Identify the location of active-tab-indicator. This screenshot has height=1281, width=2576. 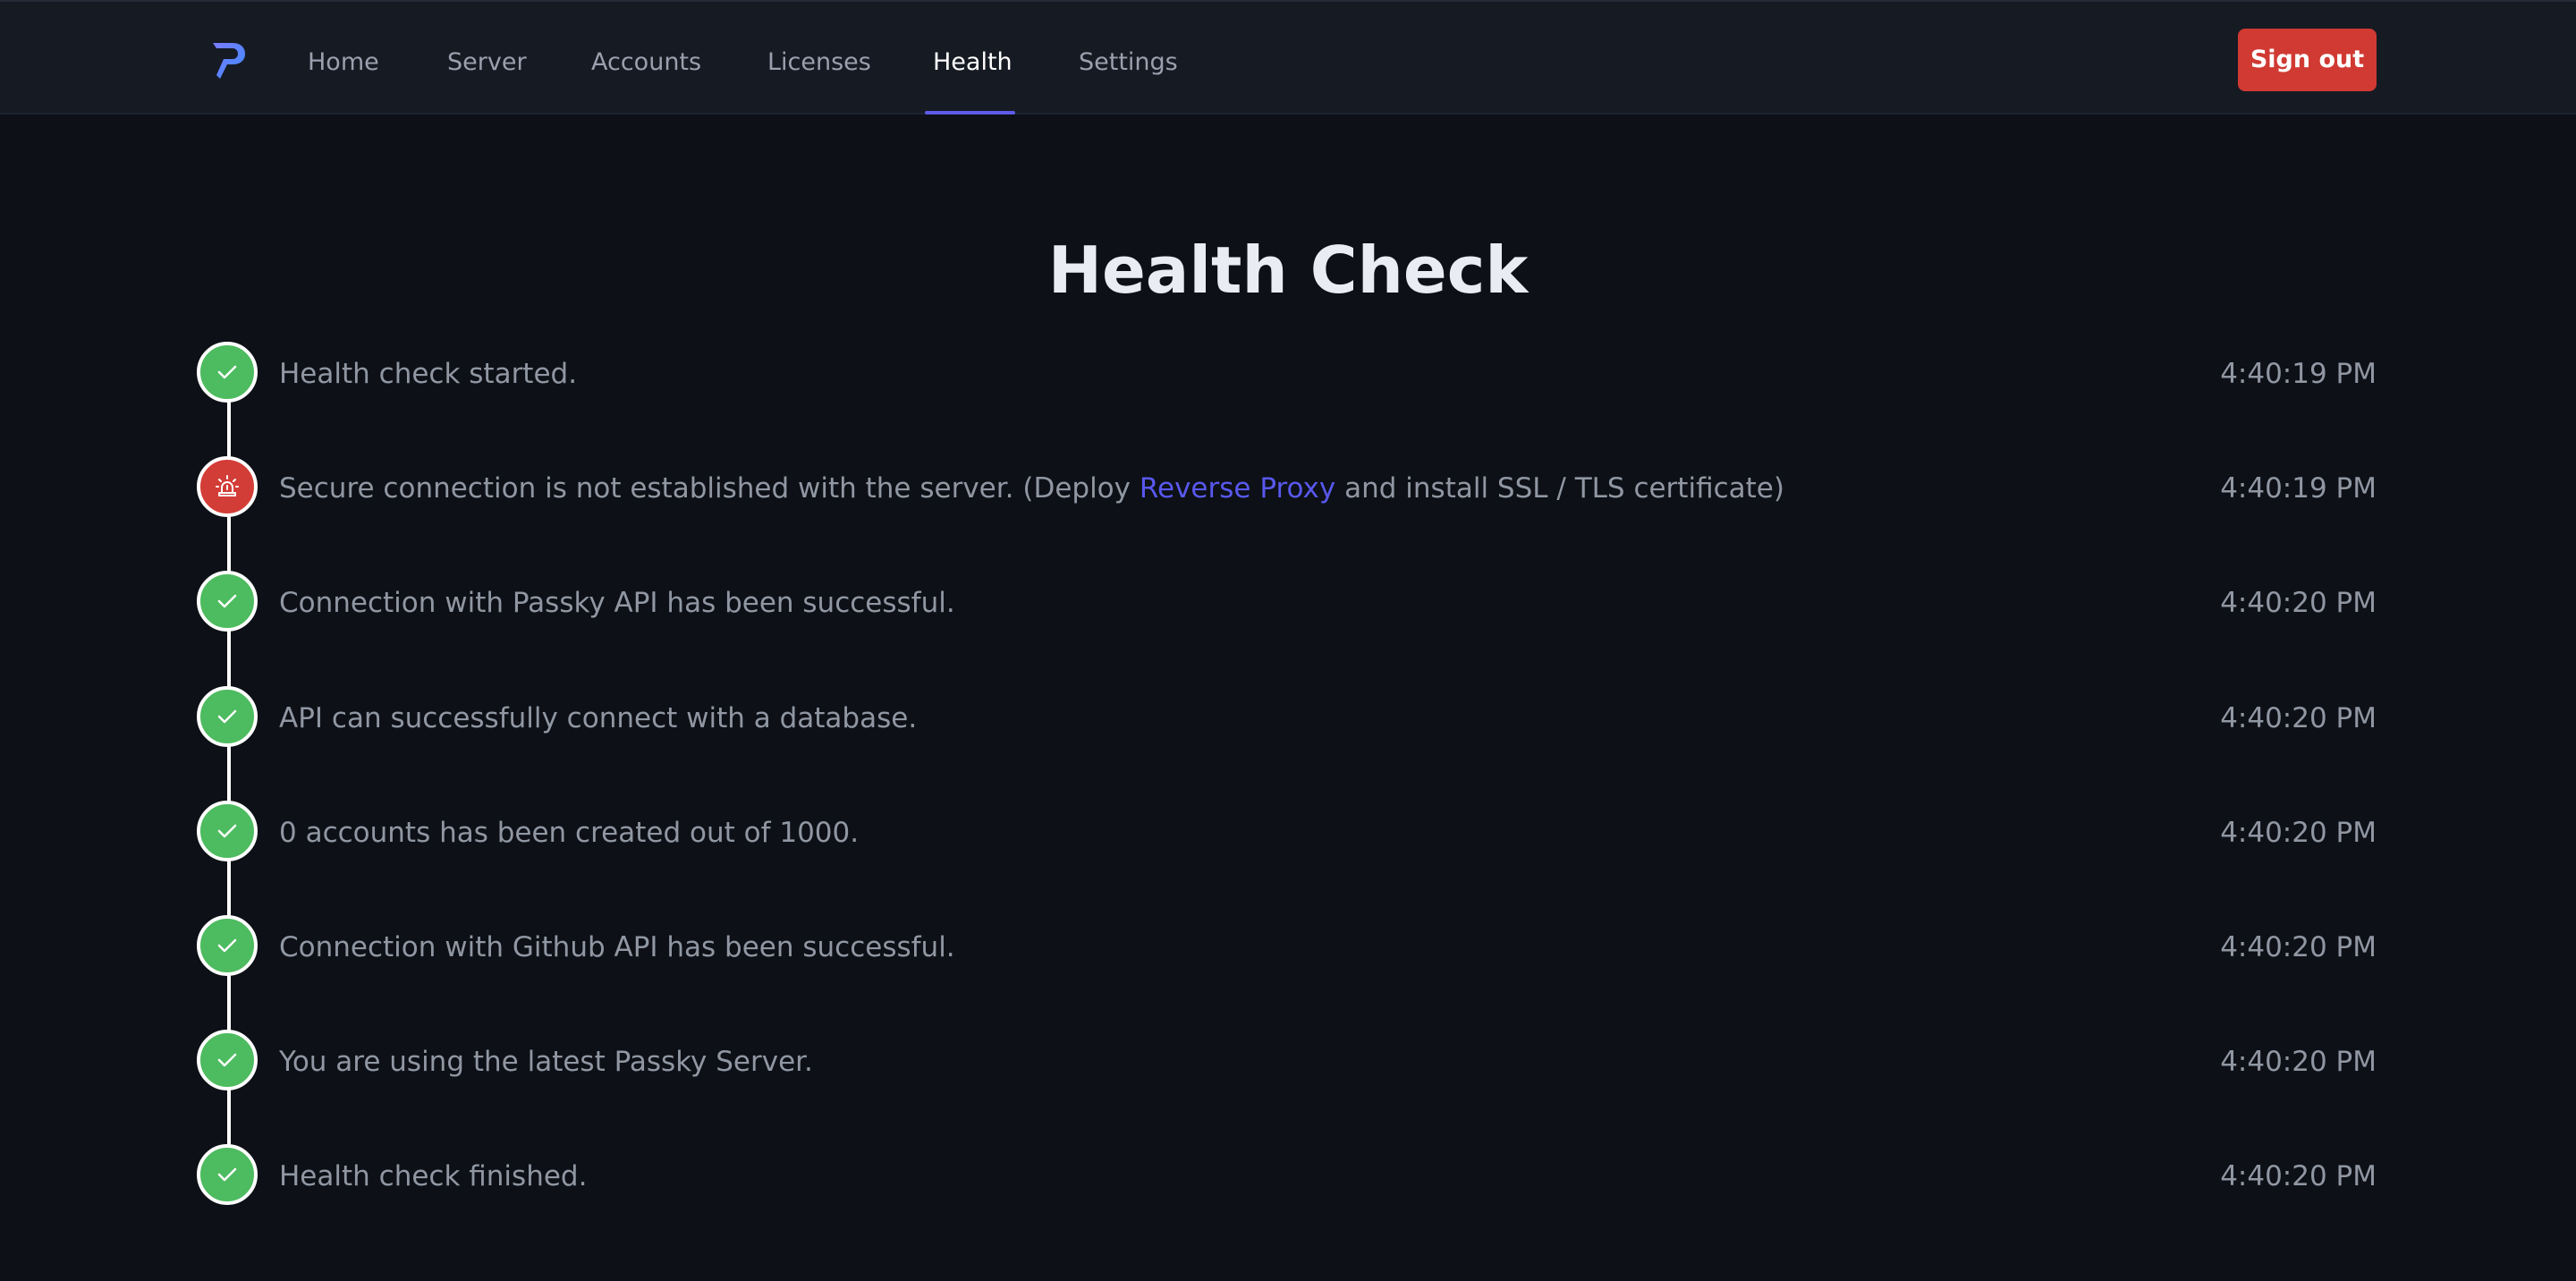
(970, 113).